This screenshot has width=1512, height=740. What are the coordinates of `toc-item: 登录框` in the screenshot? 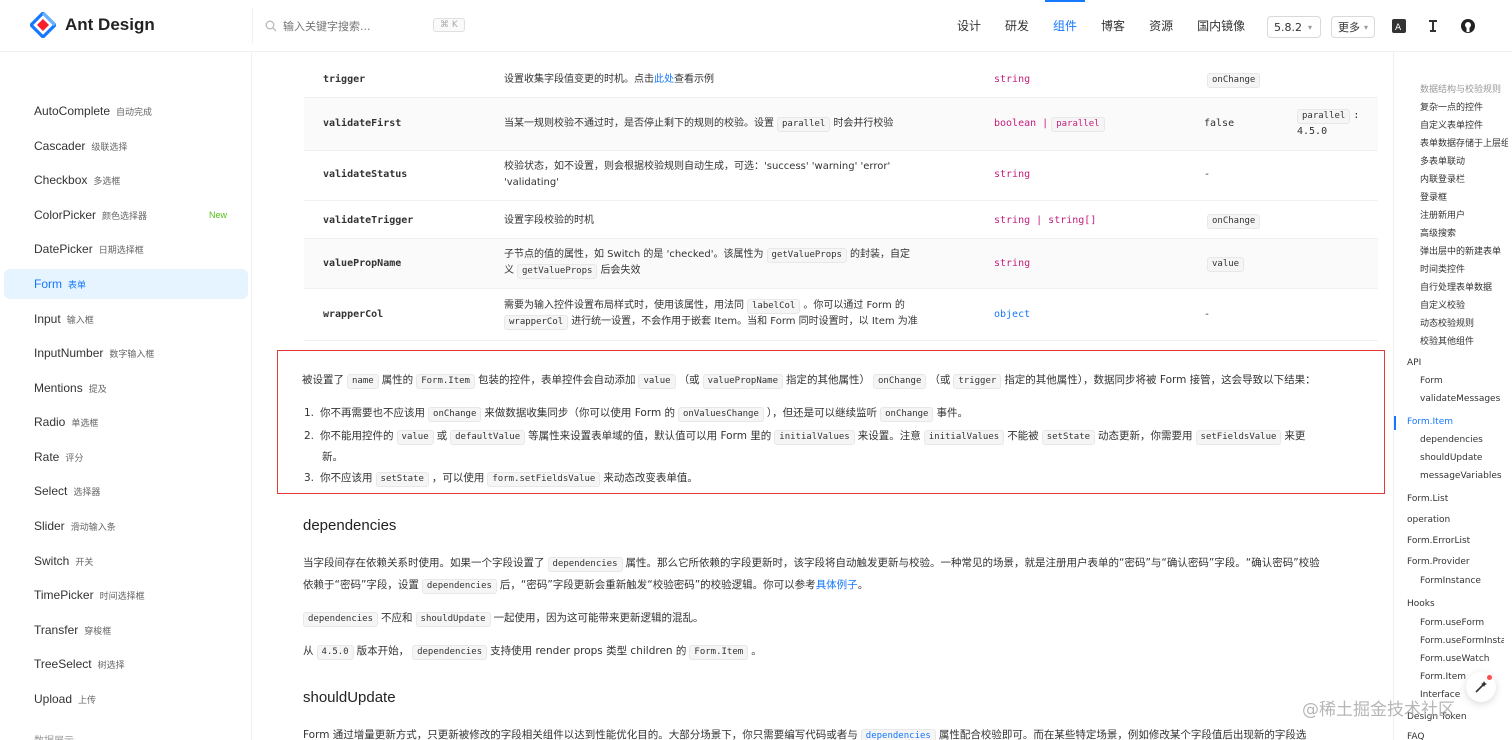 It's located at (1466, 196).